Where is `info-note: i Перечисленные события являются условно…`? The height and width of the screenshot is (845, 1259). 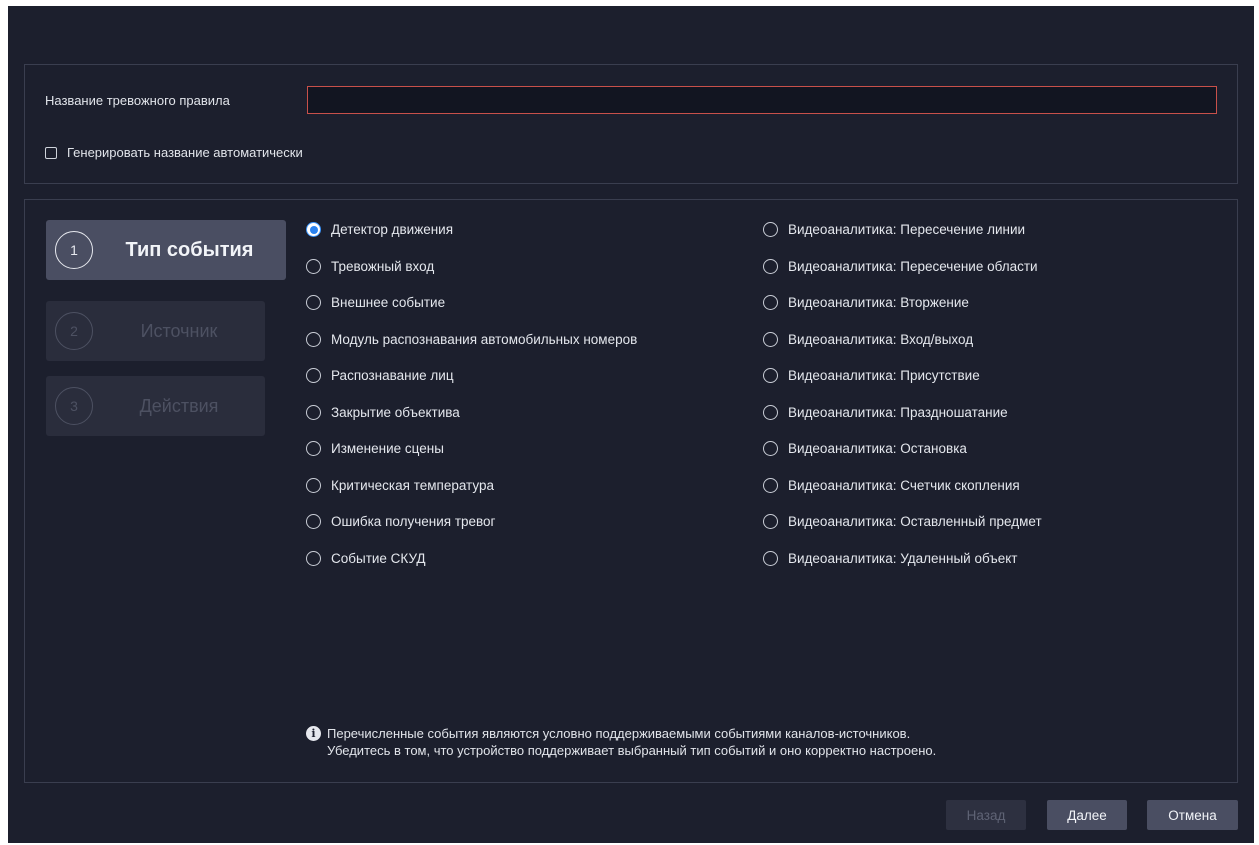
info-note: i Перечисленные события являются условно… is located at coordinates (621, 742).